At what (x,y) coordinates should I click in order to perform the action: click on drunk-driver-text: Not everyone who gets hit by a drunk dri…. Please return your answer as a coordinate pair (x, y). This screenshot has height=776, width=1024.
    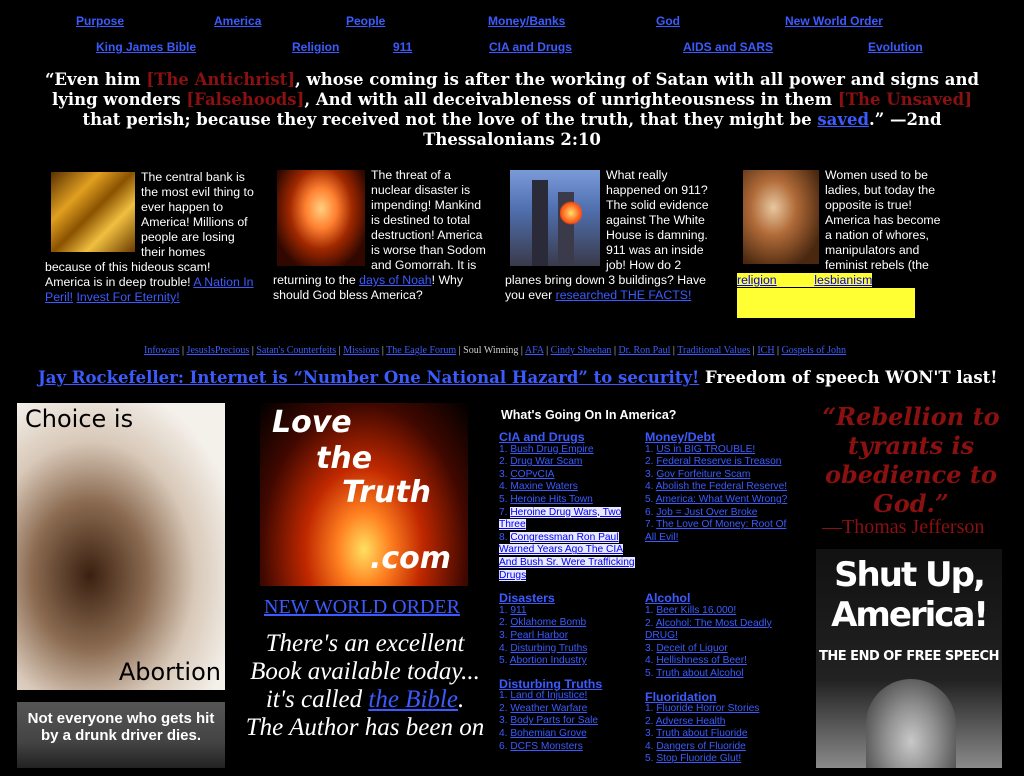
    Looking at the image, I should click on (121, 727).